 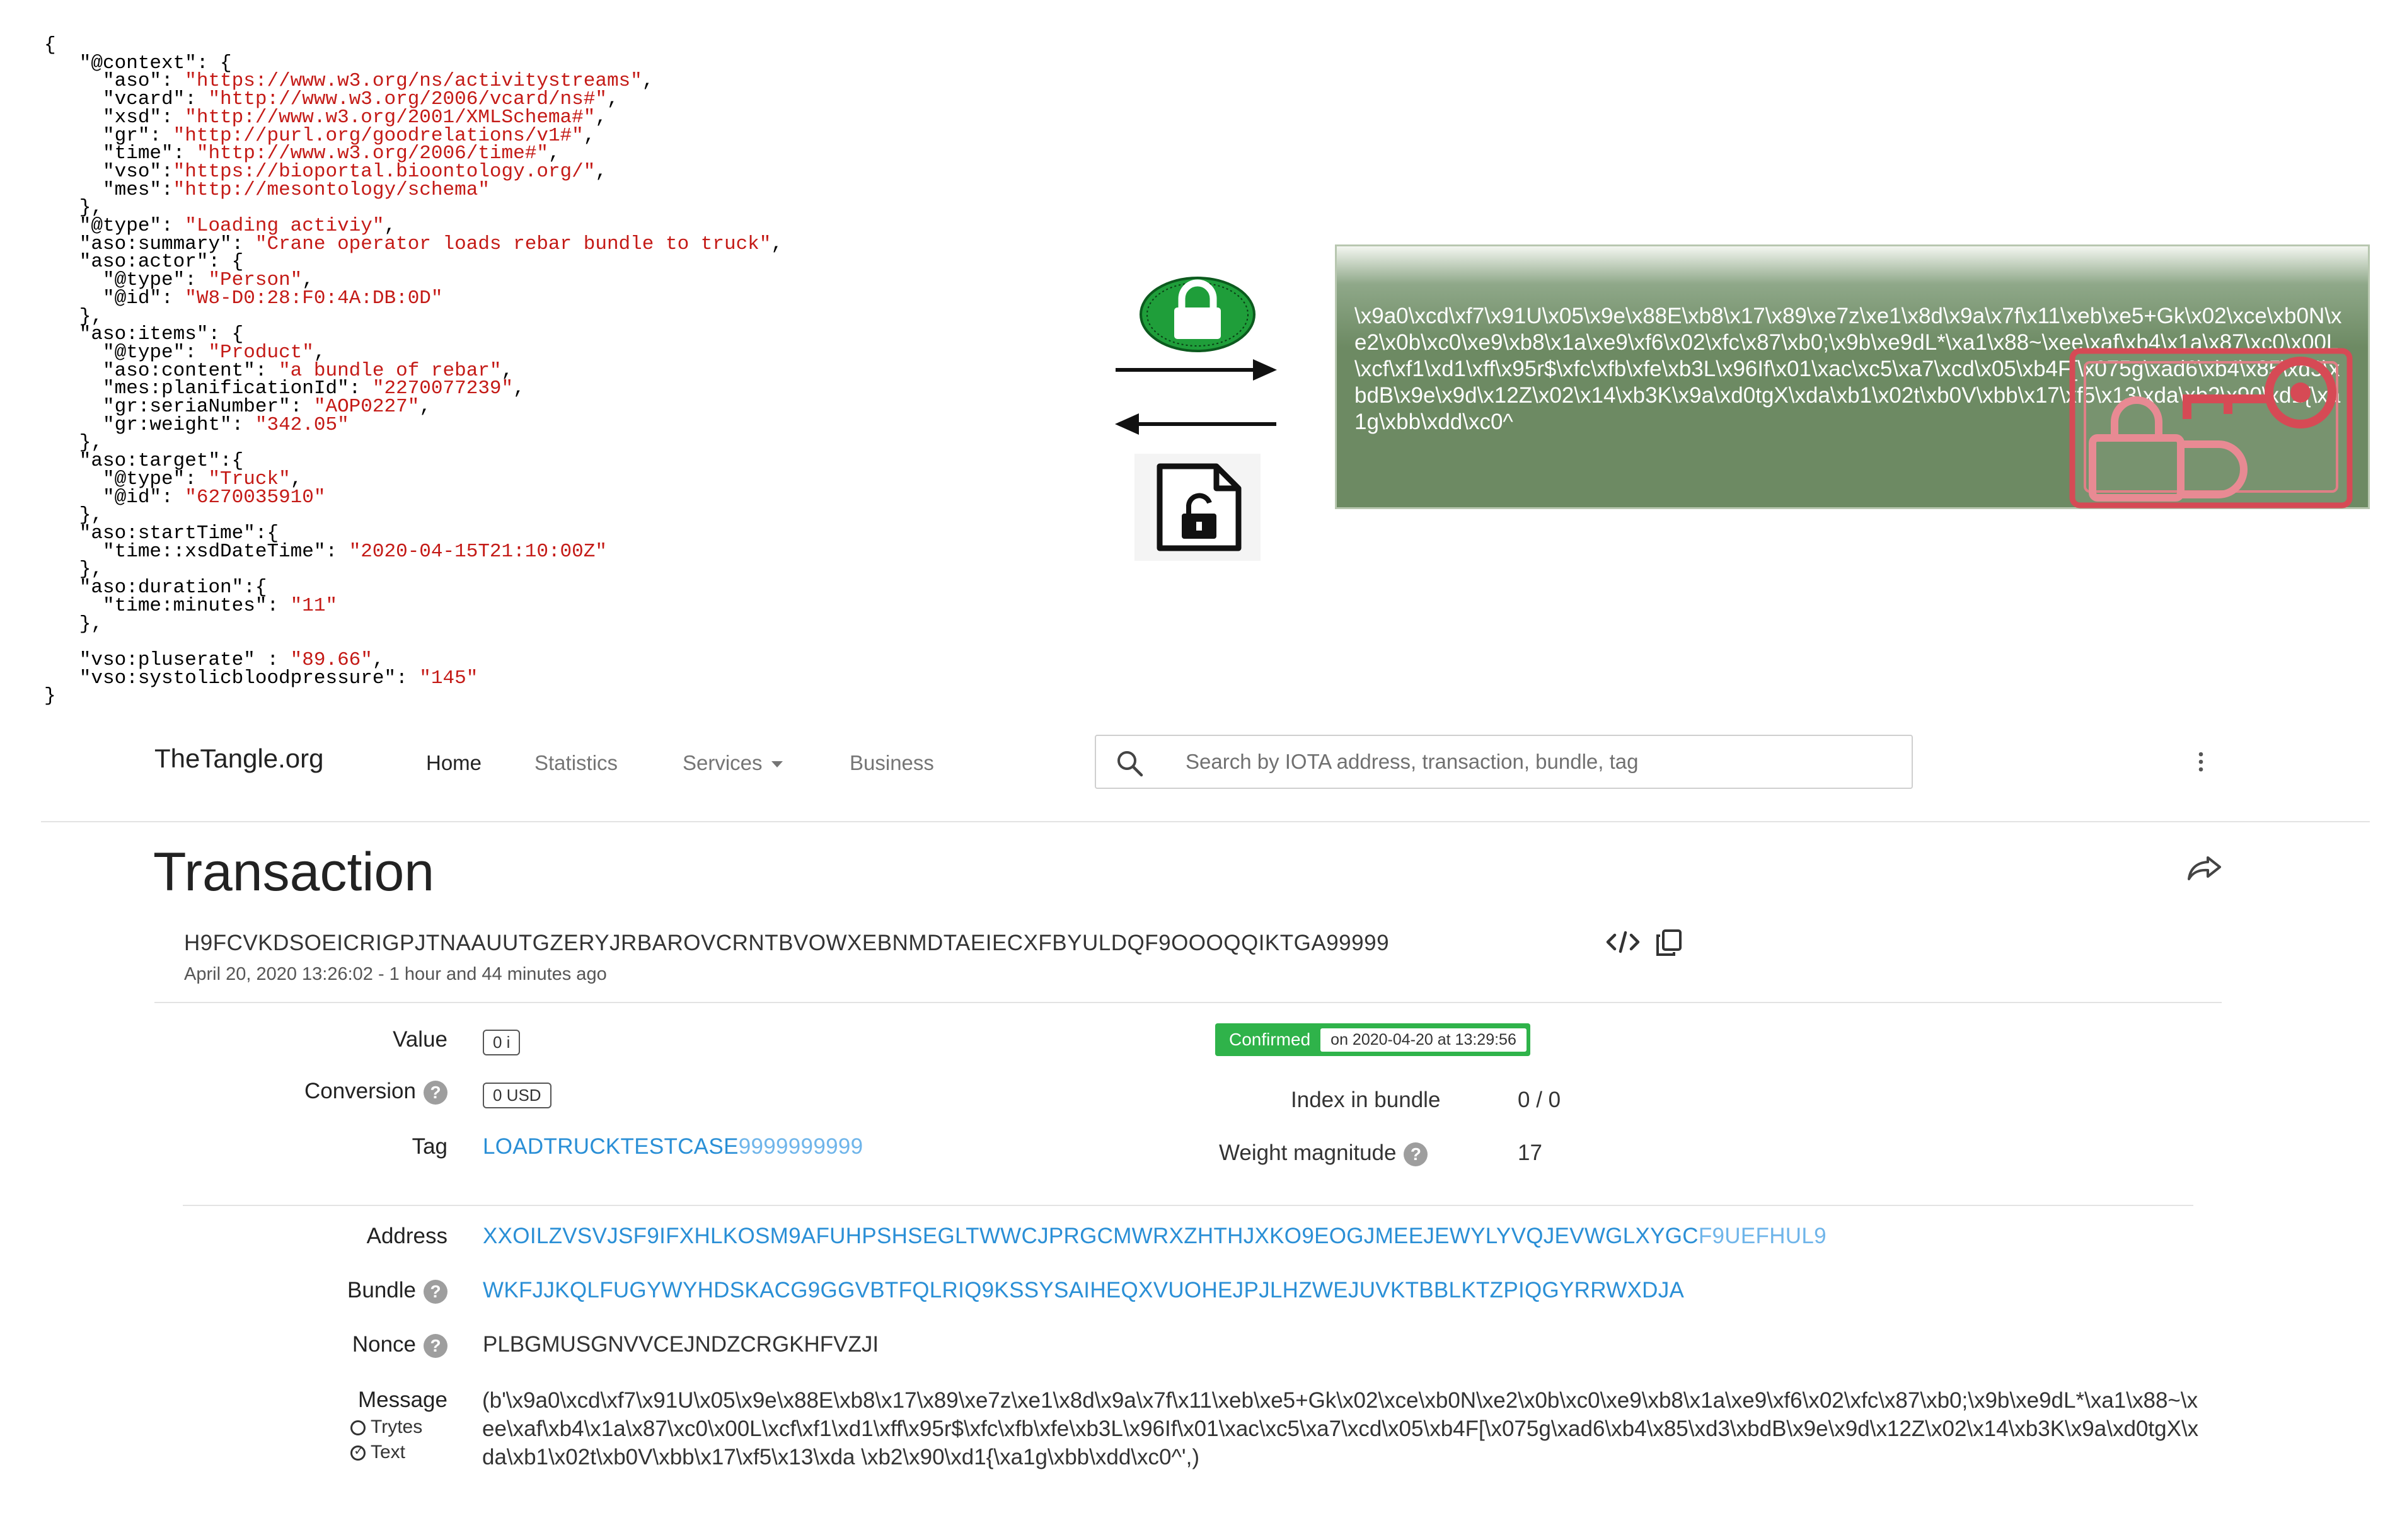 I want to click on code-line: "time:minutes": "11", so click(x=586, y=605).